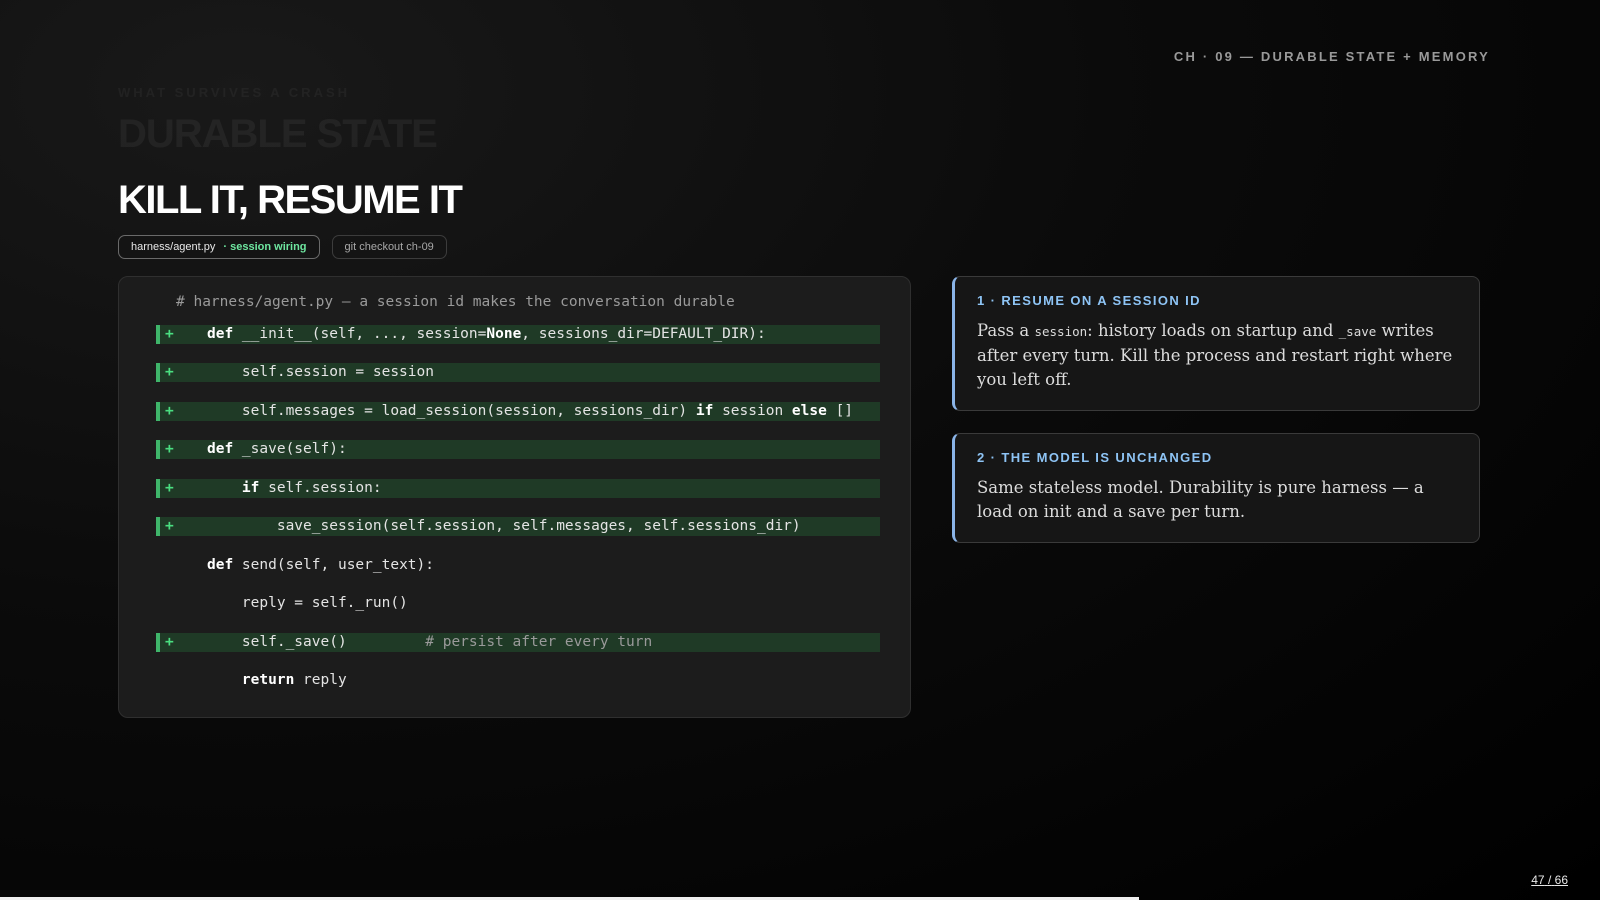 The image size is (1600, 900). I want to click on card-text: : history loads on startup and, so click(1213, 330).